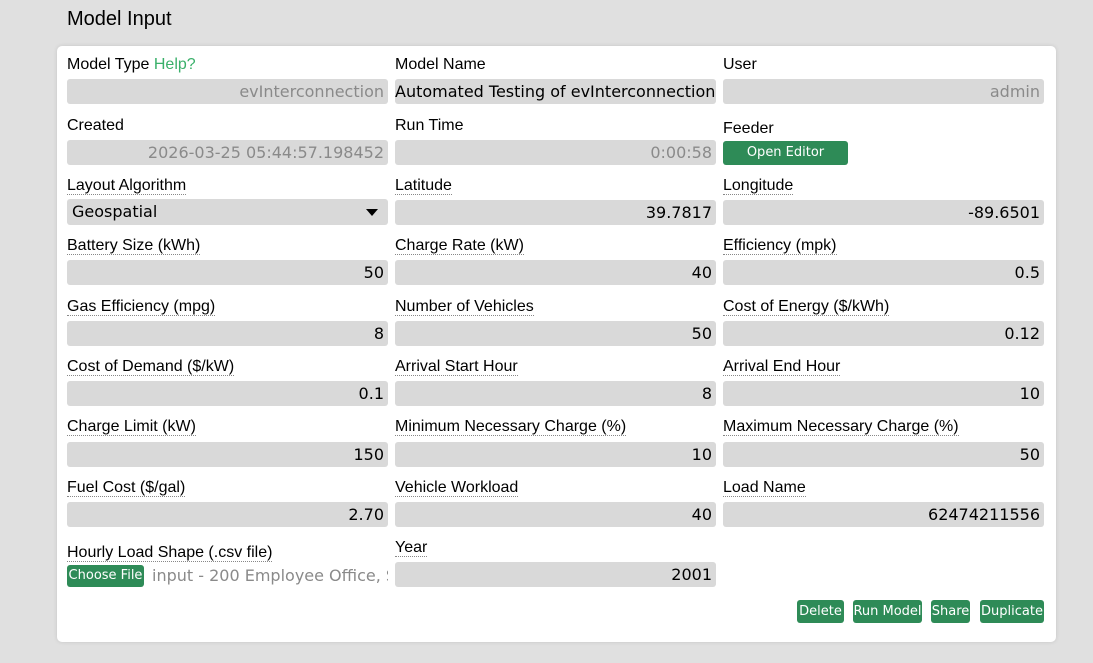 The image size is (1093, 663). Describe the element at coordinates (764, 488) in the screenshot. I see `load-name-label: Load Name` at that location.